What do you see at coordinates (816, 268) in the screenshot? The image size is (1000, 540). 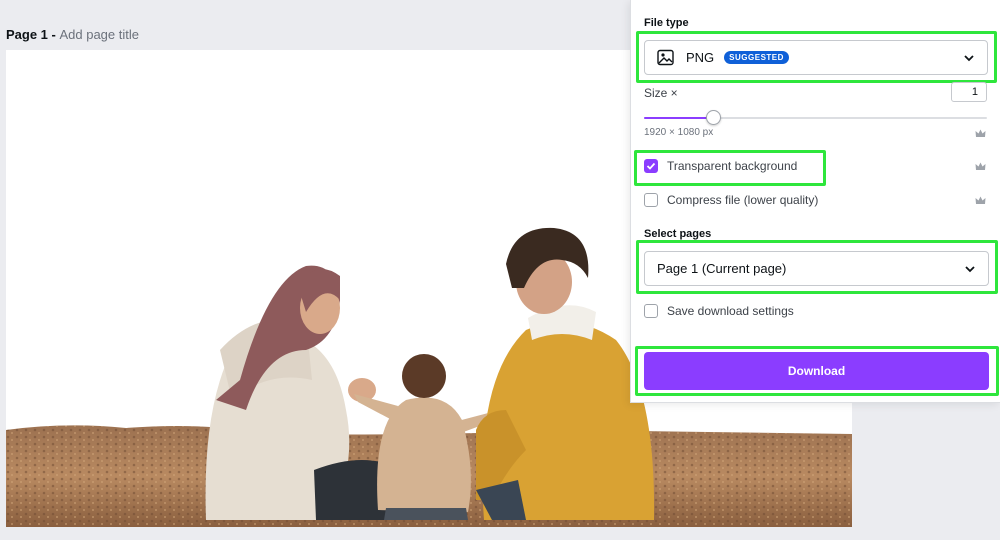 I see `select-pages-dropdown: Page 1 (Current page)` at bounding box center [816, 268].